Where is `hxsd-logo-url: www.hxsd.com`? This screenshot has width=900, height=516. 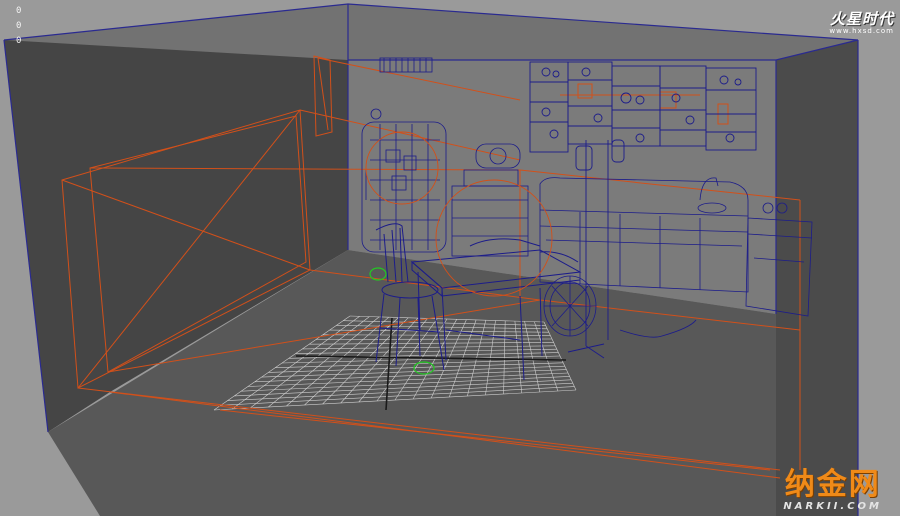
hxsd-logo-url: www.hxsd.com is located at coordinates (861, 31).